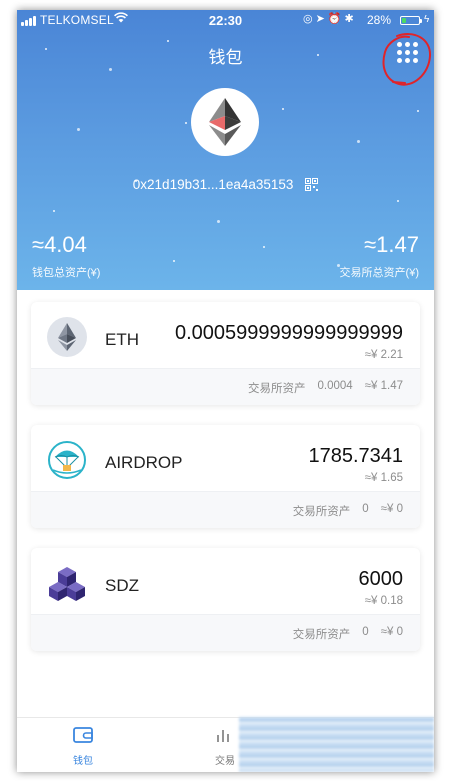 The height and width of the screenshot is (781, 451). Describe the element at coordinates (383, 355) in the screenshot. I see `token-fiat-value: ≈¥ 2.21` at that location.